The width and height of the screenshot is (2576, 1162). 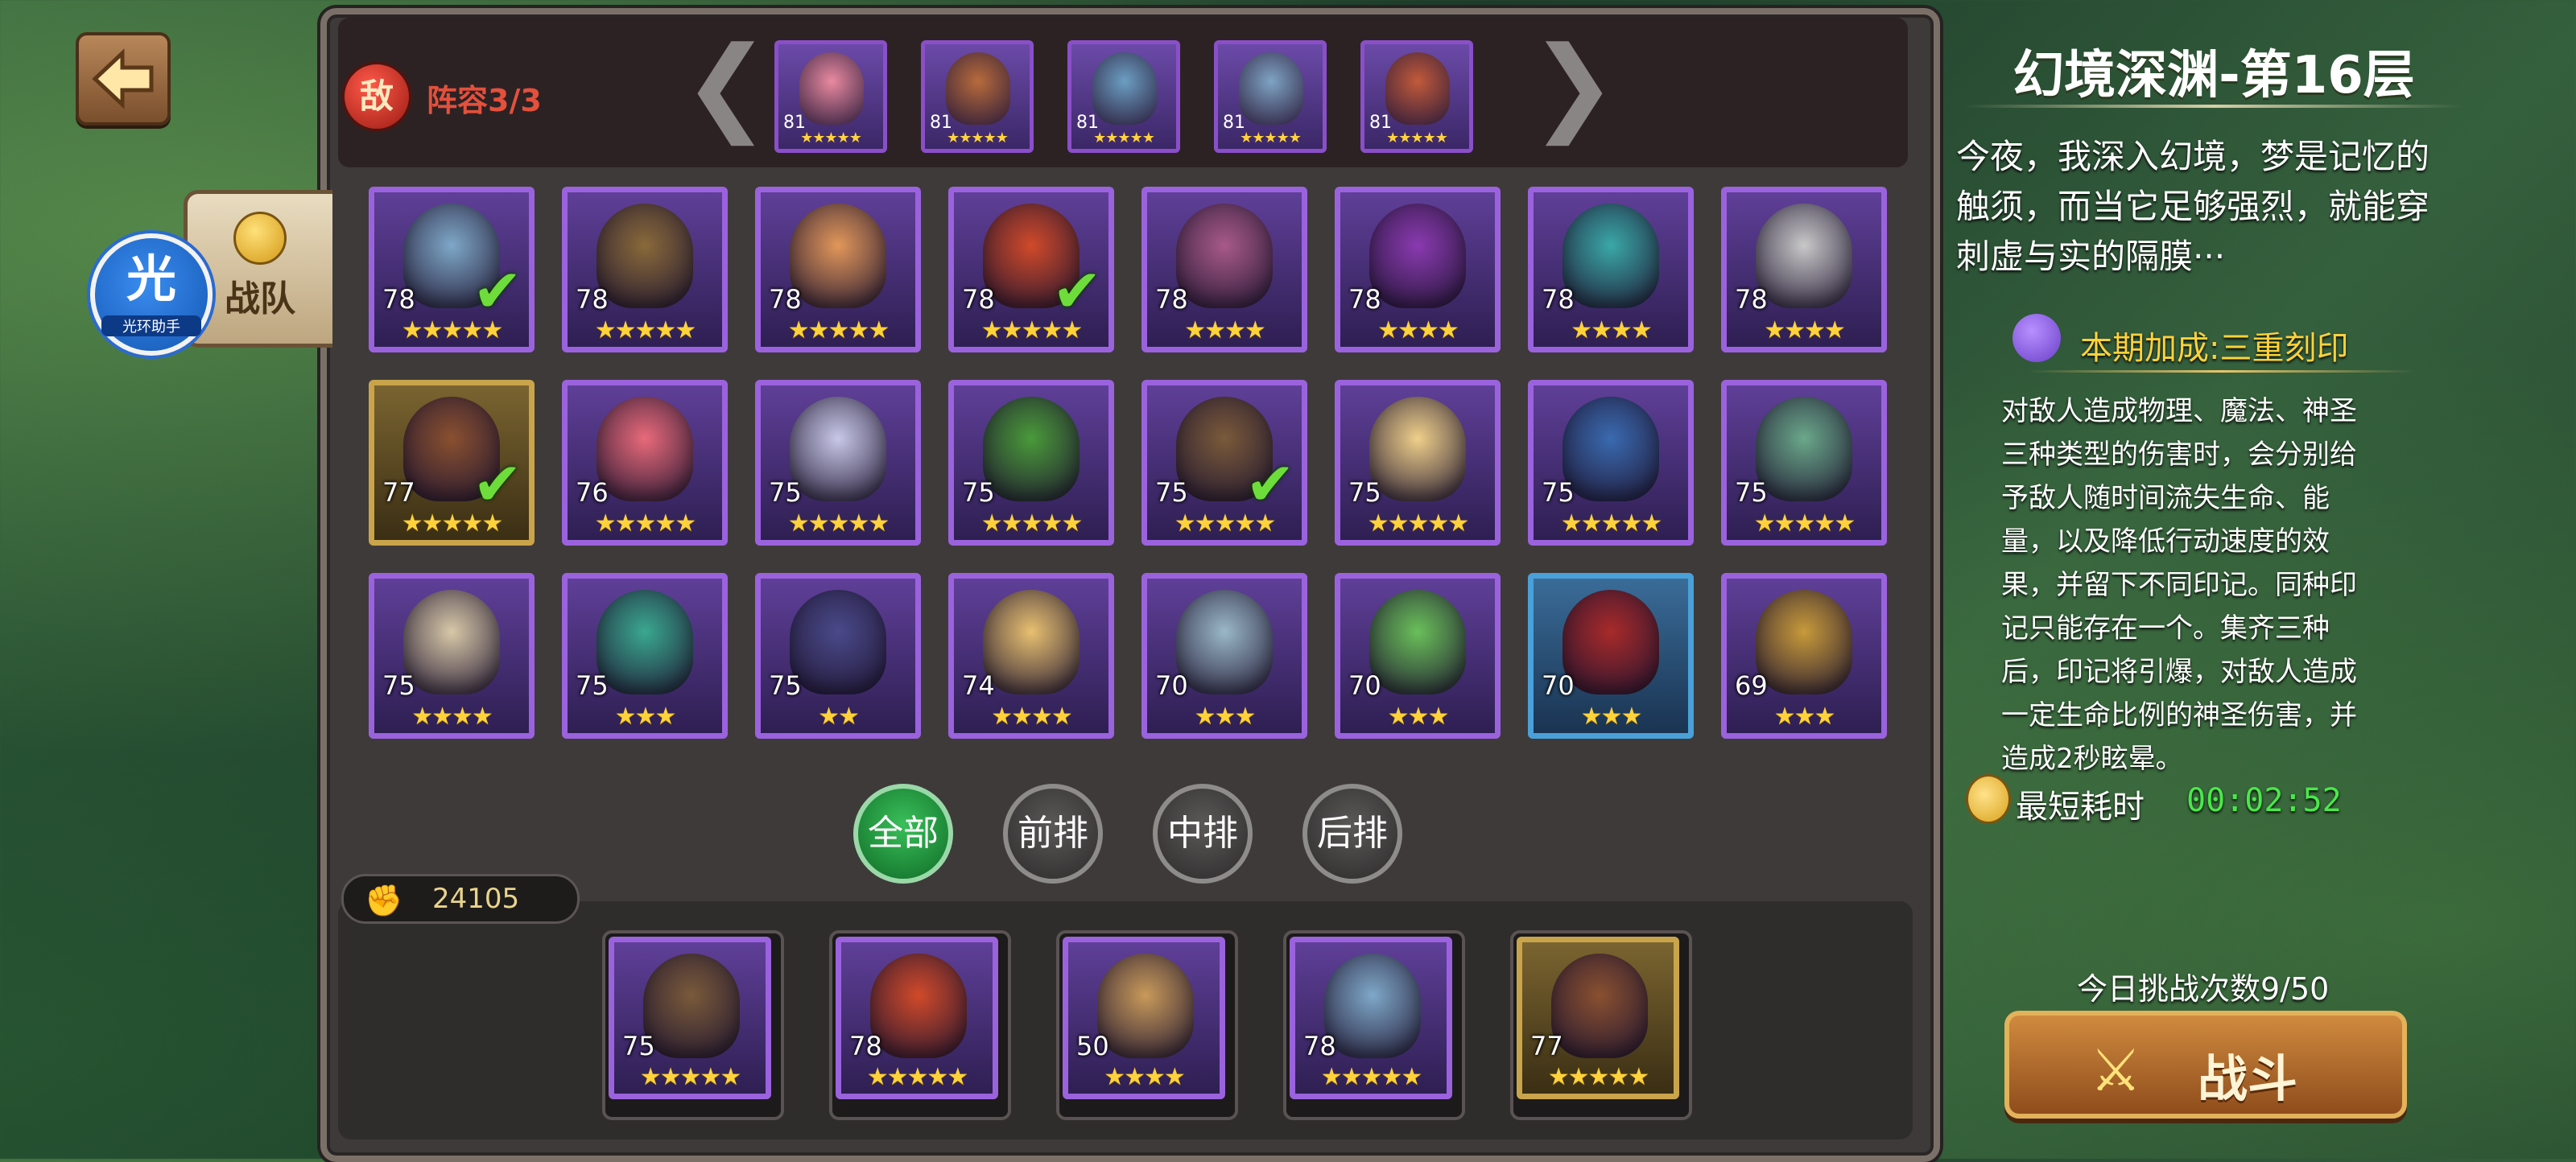 I want to click on filter-button: 后排, so click(x=1352, y=834).